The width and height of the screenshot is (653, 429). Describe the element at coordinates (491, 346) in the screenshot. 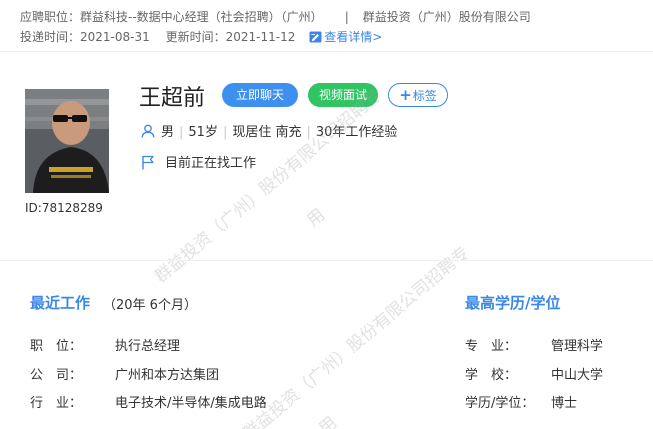

I see `field-label: 专 业：` at that location.